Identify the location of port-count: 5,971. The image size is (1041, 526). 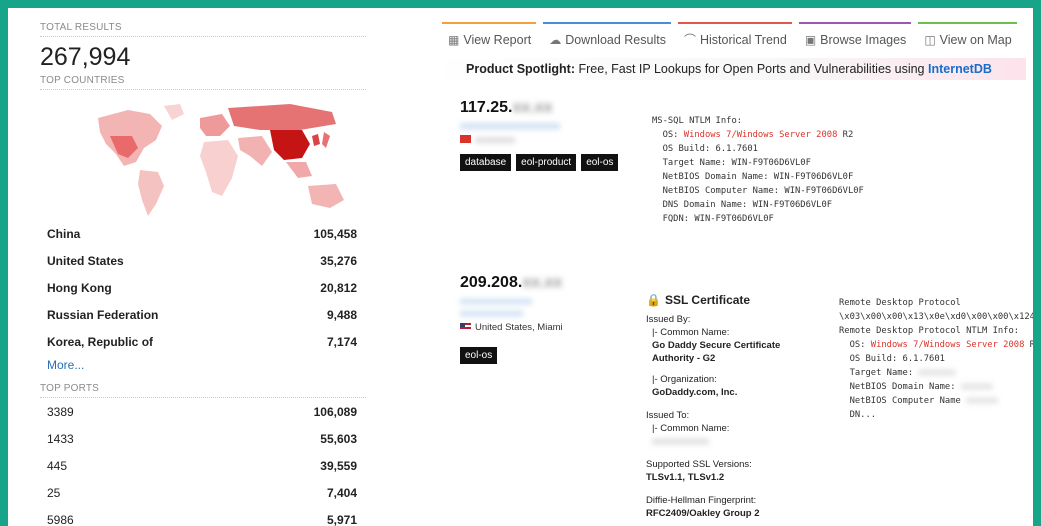
(341, 519).